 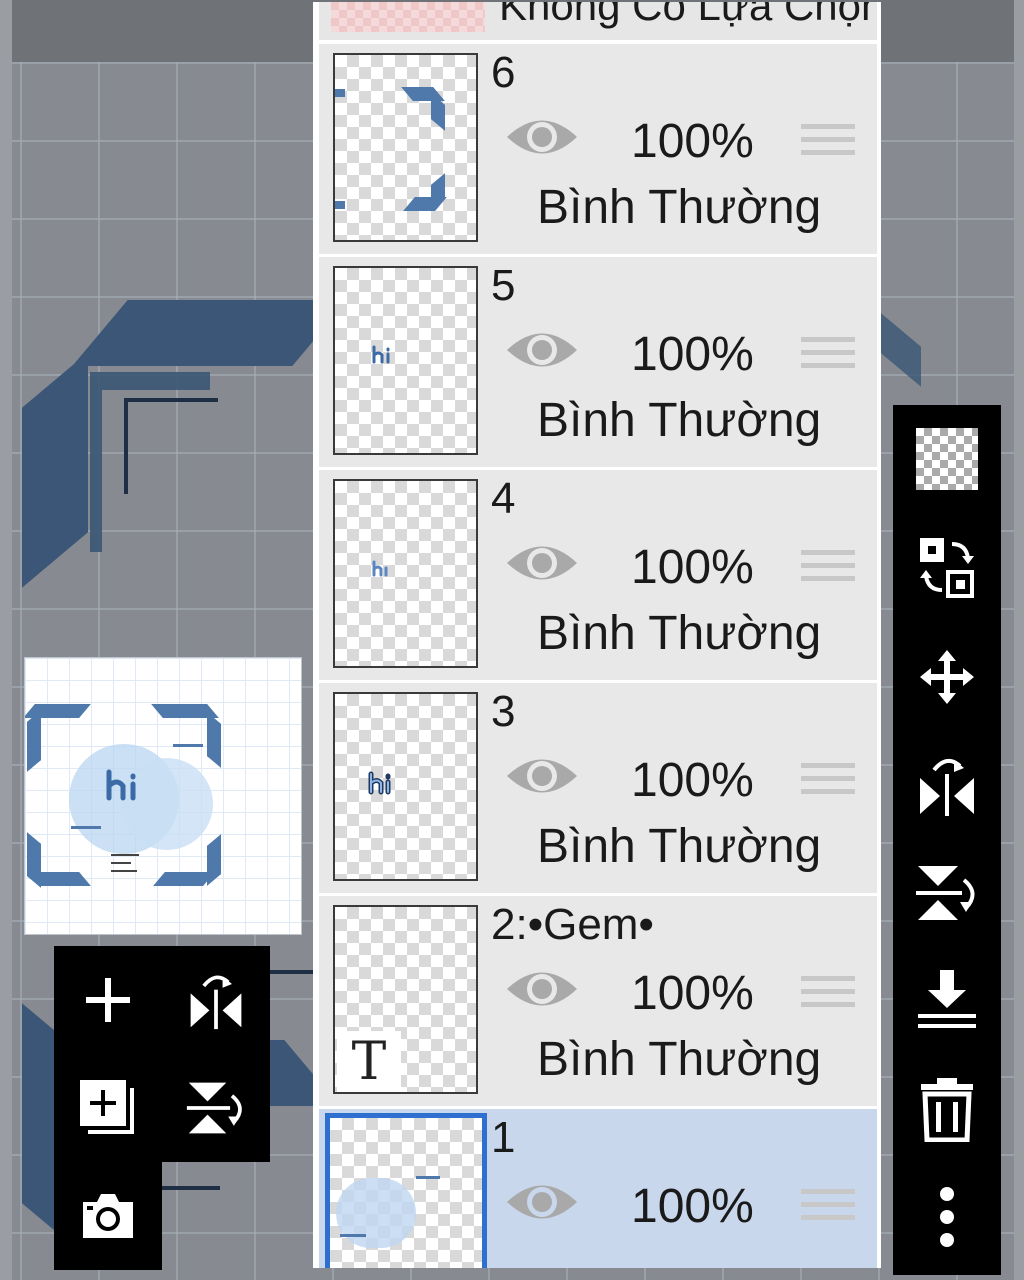 What do you see at coordinates (947, 1001) in the screenshot?
I see `merge-down-icon` at bounding box center [947, 1001].